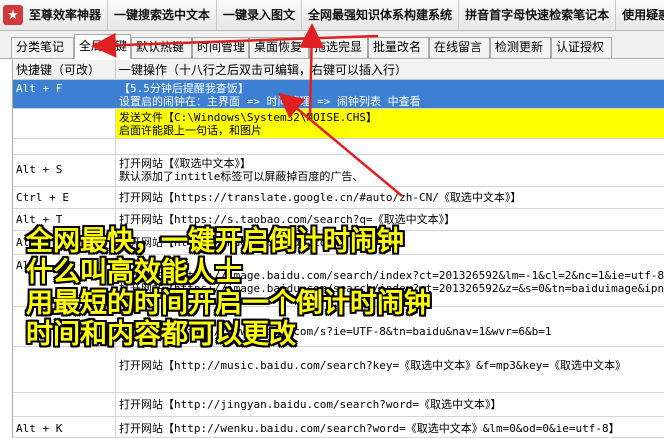 The width and height of the screenshot is (664, 438). I want to click on column-header-hotkey: 快捷键（可改）, so click(64, 70).